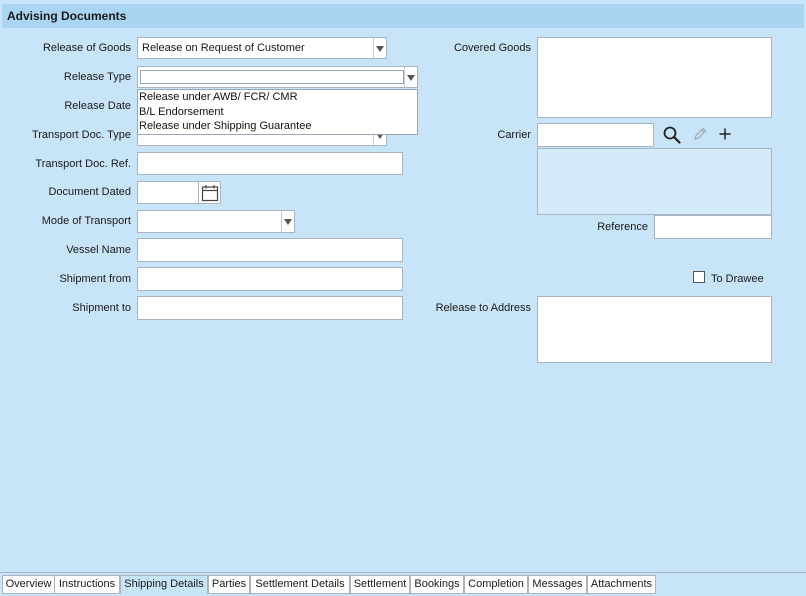 Image resolution: width=806 pixels, height=596 pixels. I want to click on release-to-address-label: Release to Address, so click(483, 308).